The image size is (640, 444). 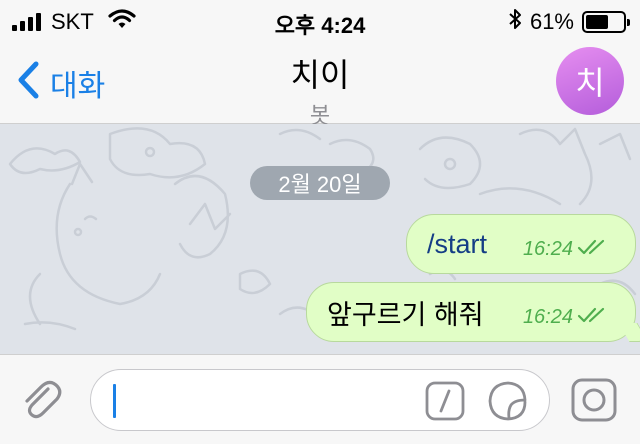 I want to click on paperclip-icon, so click(x=41, y=403).